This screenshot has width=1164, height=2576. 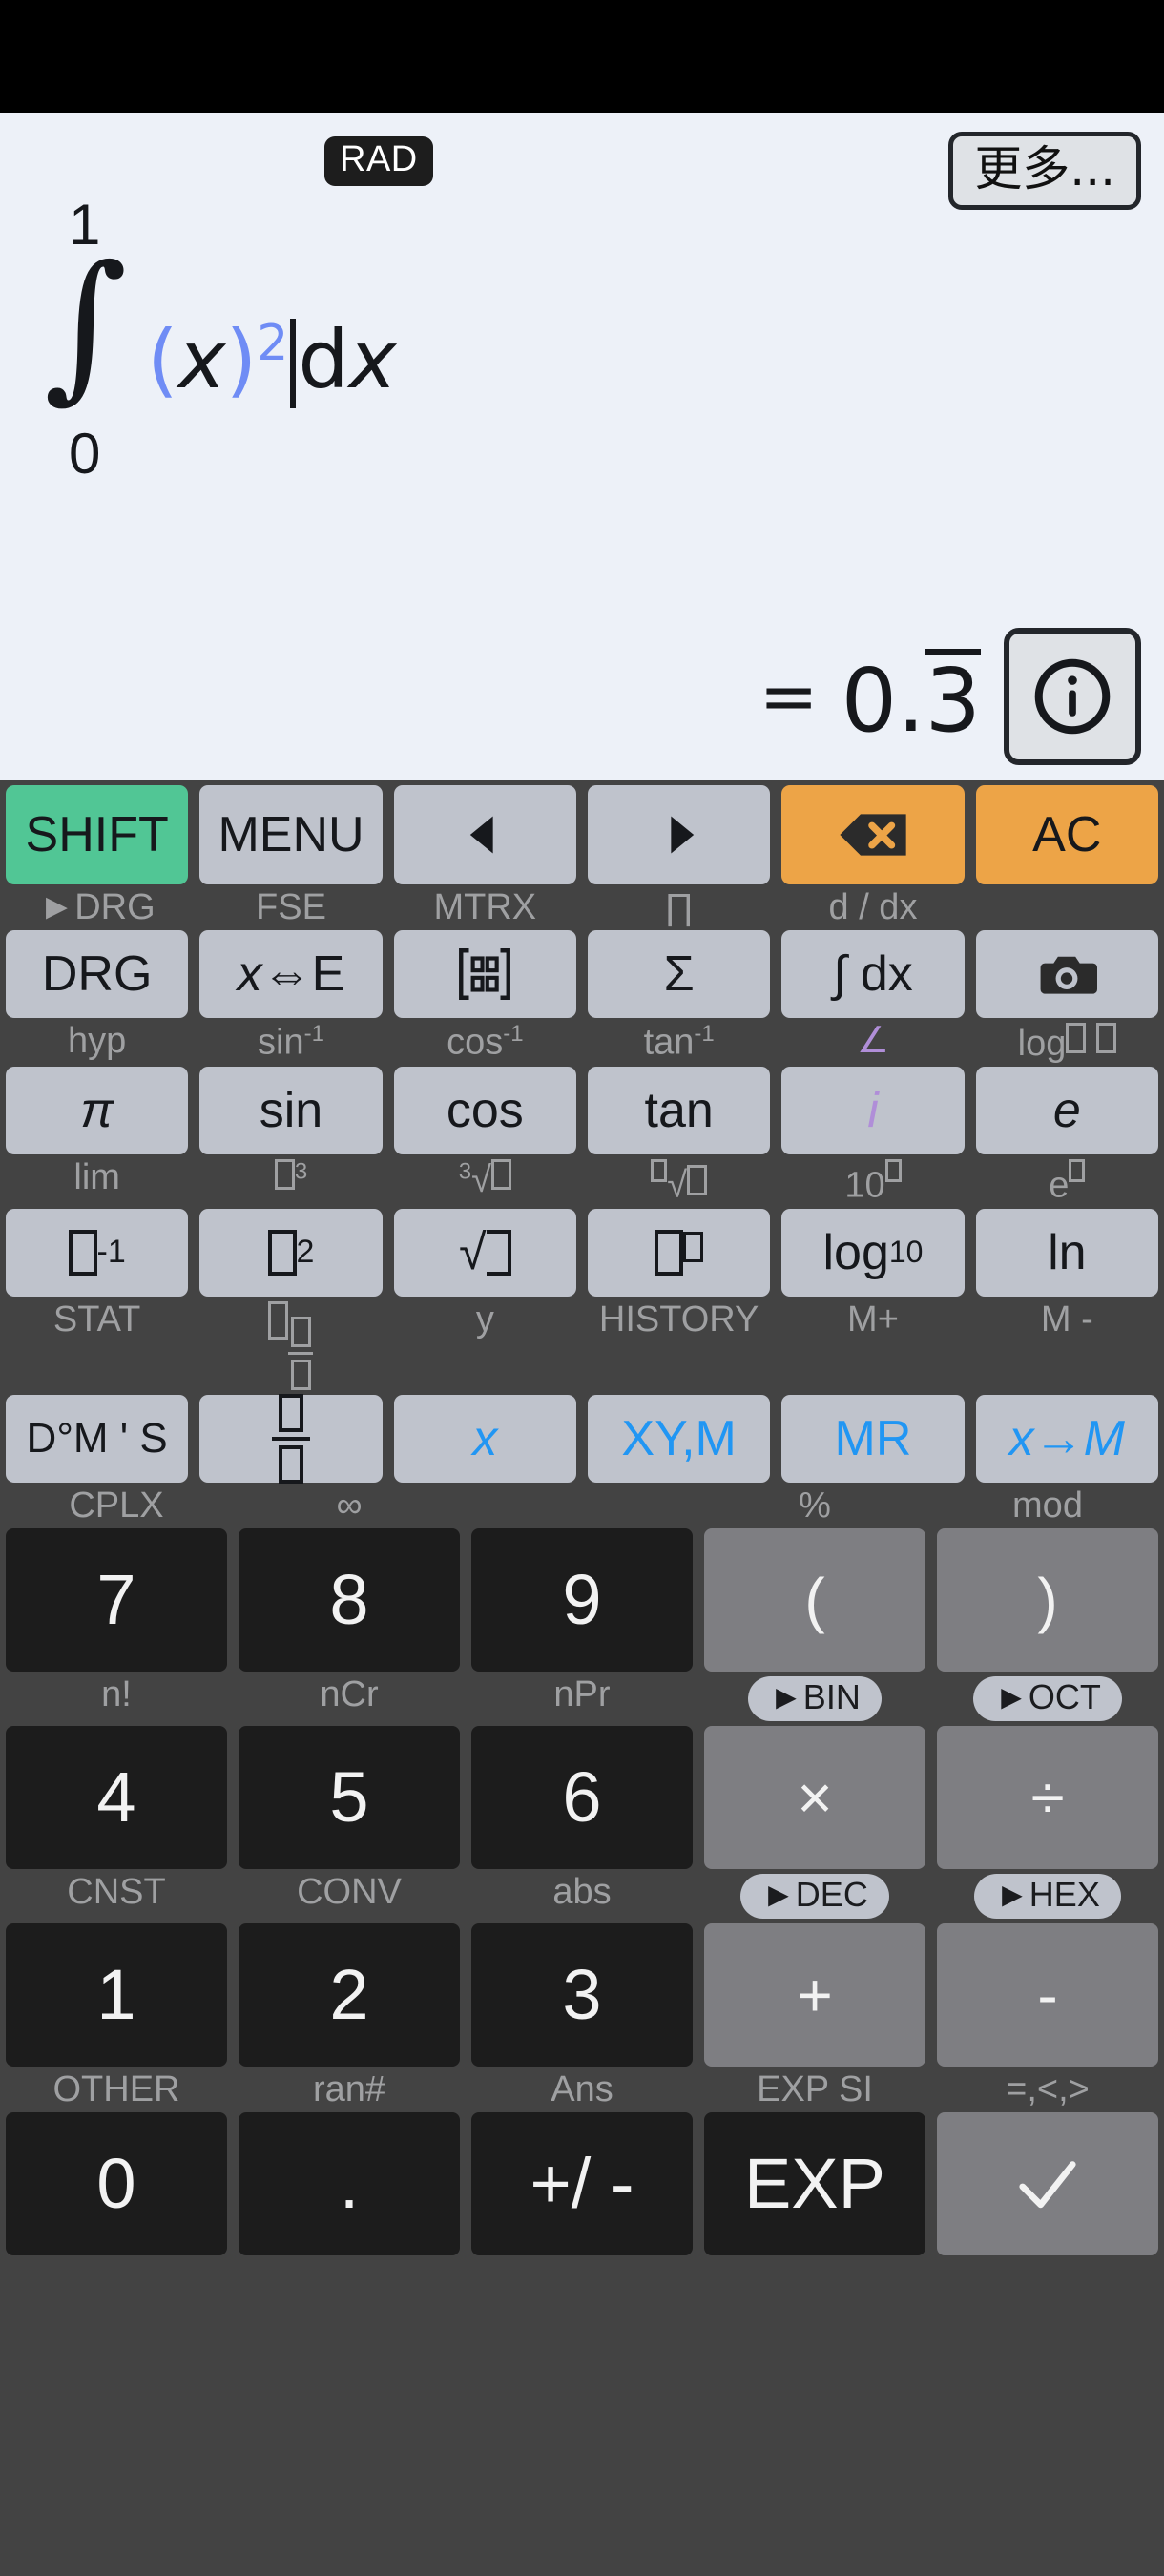 What do you see at coordinates (271, 363) in the screenshot?
I see `integrand: (x)2 dx` at bounding box center [271, 363].